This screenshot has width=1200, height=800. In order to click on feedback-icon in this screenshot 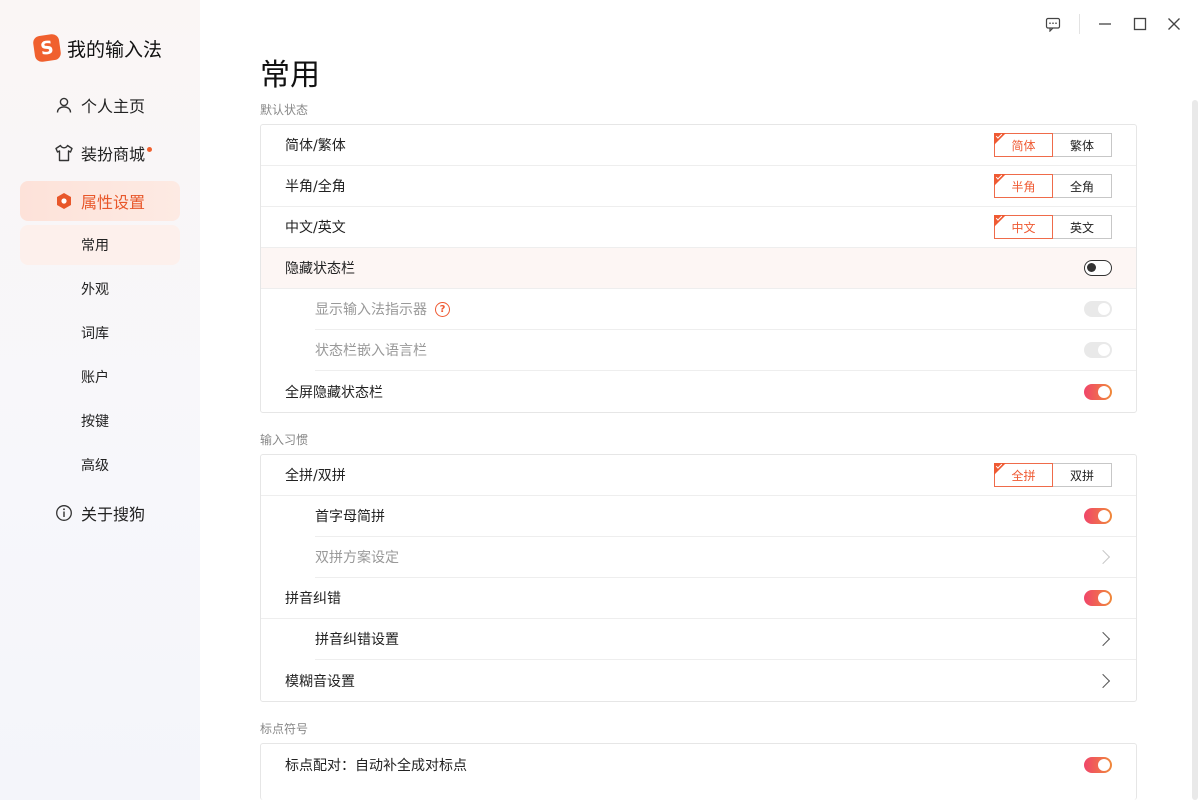, I will do `click(1053, 24)`.